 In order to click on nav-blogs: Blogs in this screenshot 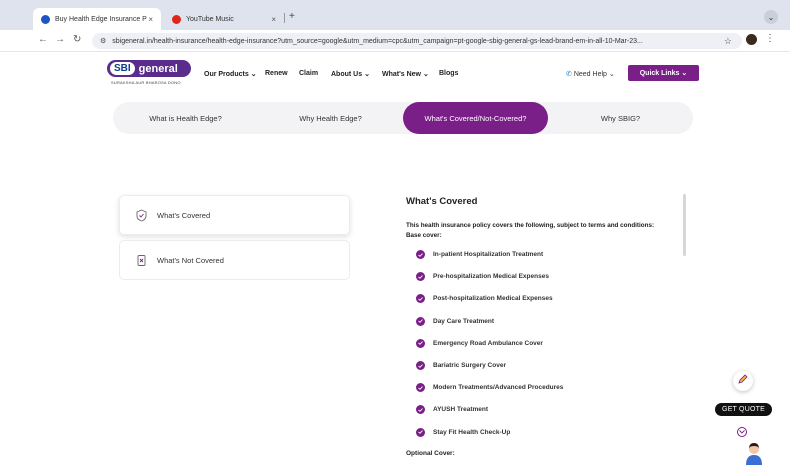, I will do `click(448, 73)`.